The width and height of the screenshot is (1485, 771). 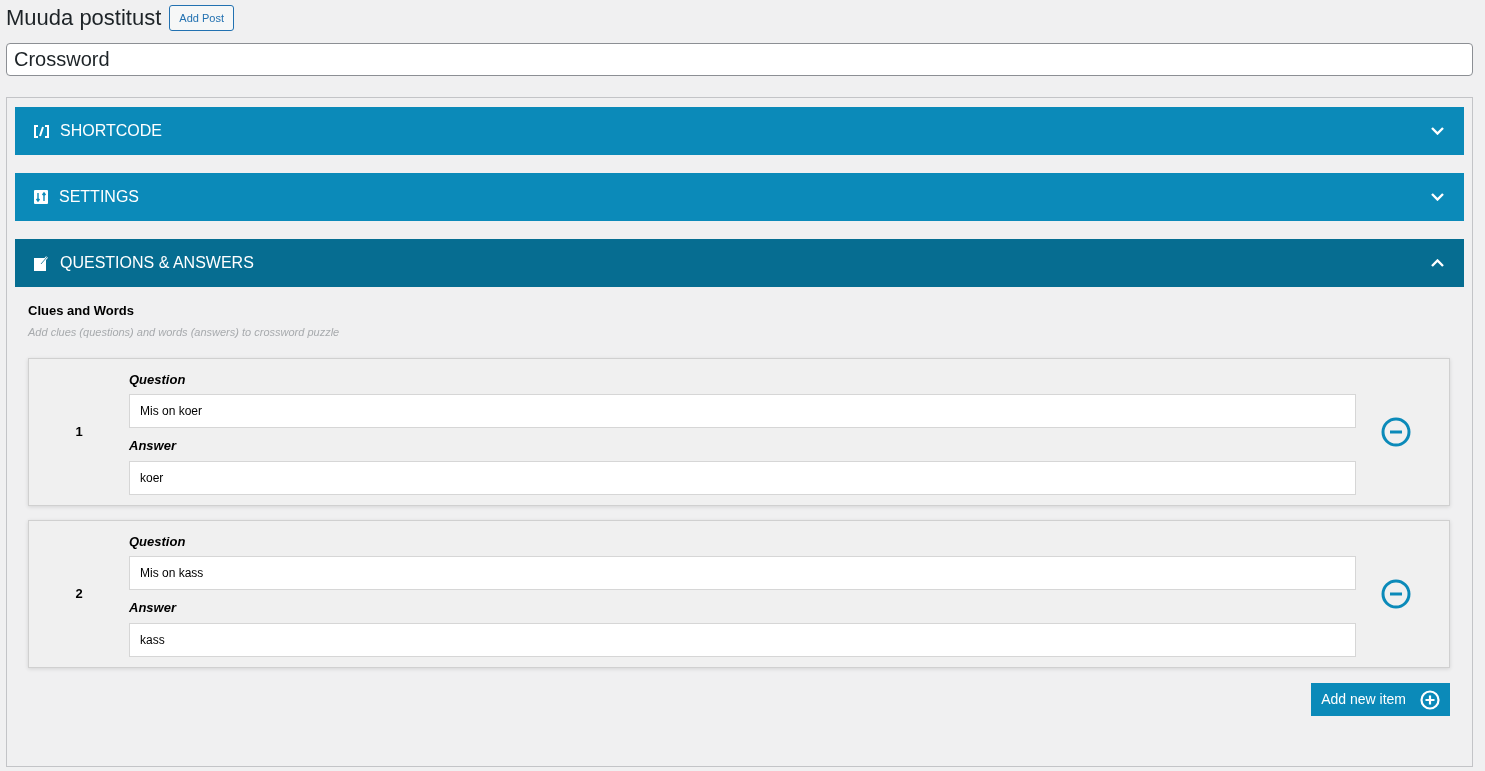 I want to click on section-header: SETTINGS, so click(x=739, y=197).